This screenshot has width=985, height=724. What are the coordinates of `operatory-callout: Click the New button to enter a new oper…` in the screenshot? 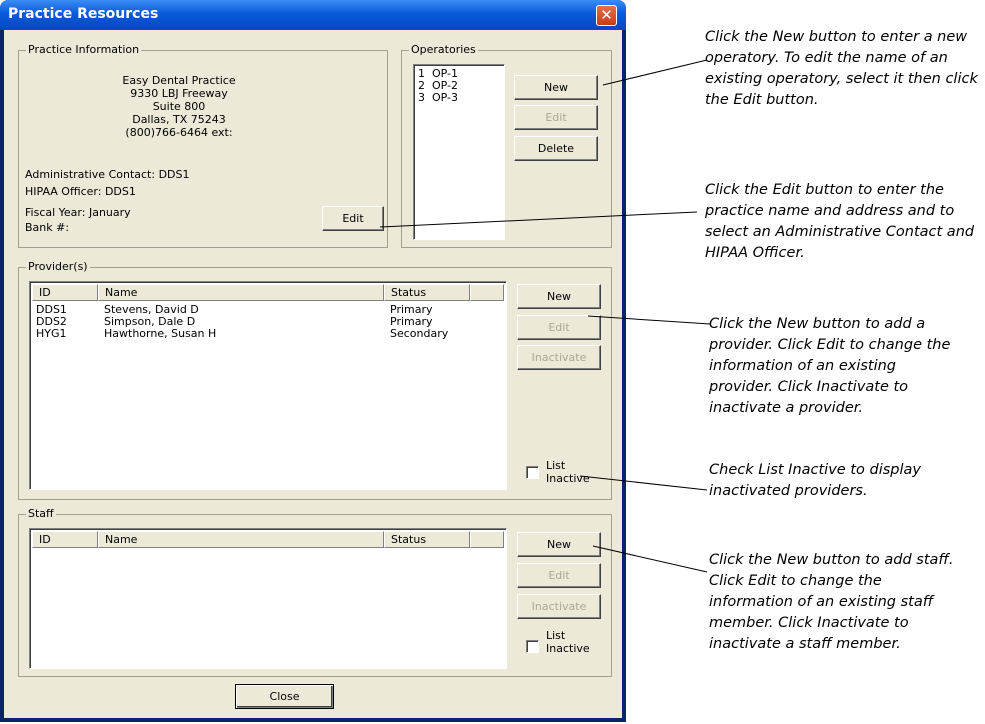 It's located at (841, 68).